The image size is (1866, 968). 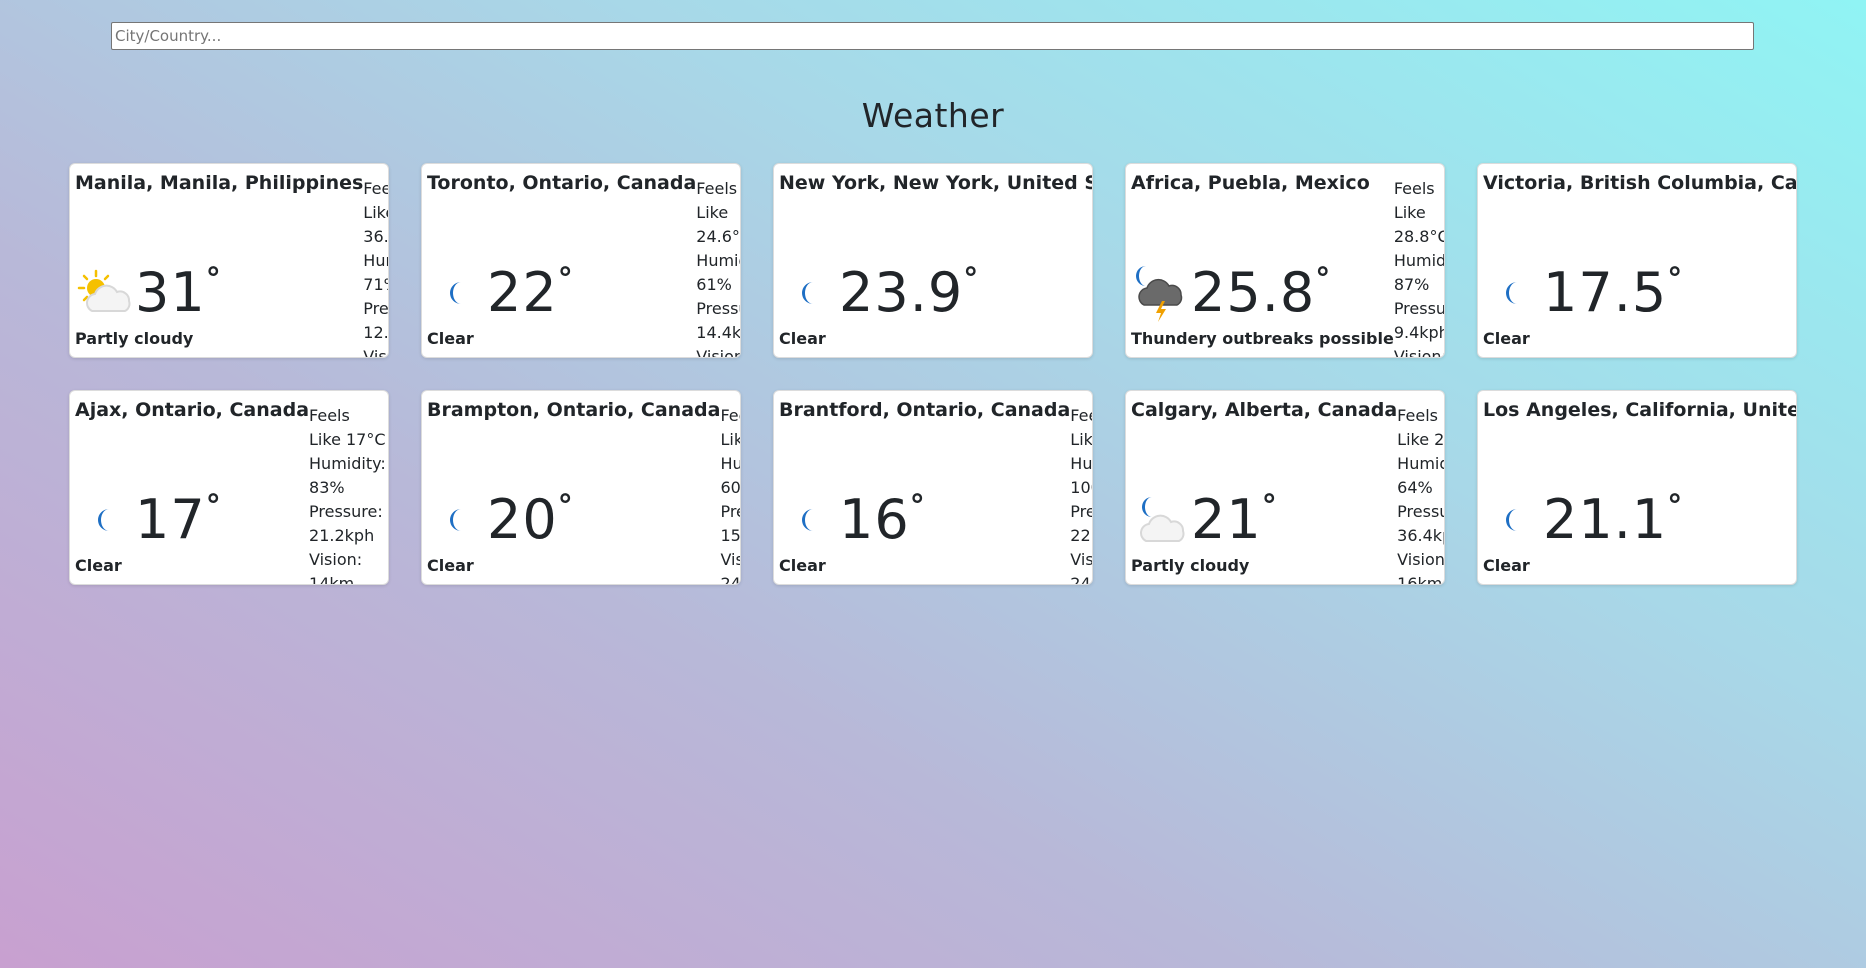 I want to click on location-name: Victoria, British Columbia, Canada, so click(x=1640, y=183).